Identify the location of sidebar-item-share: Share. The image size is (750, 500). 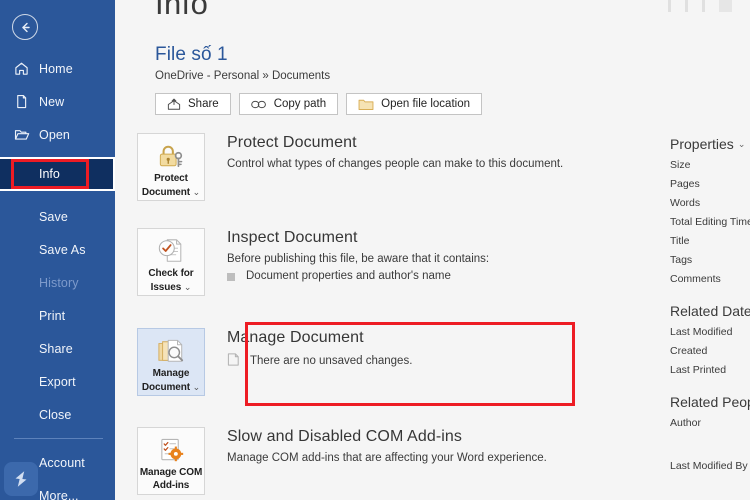
(57, 348).